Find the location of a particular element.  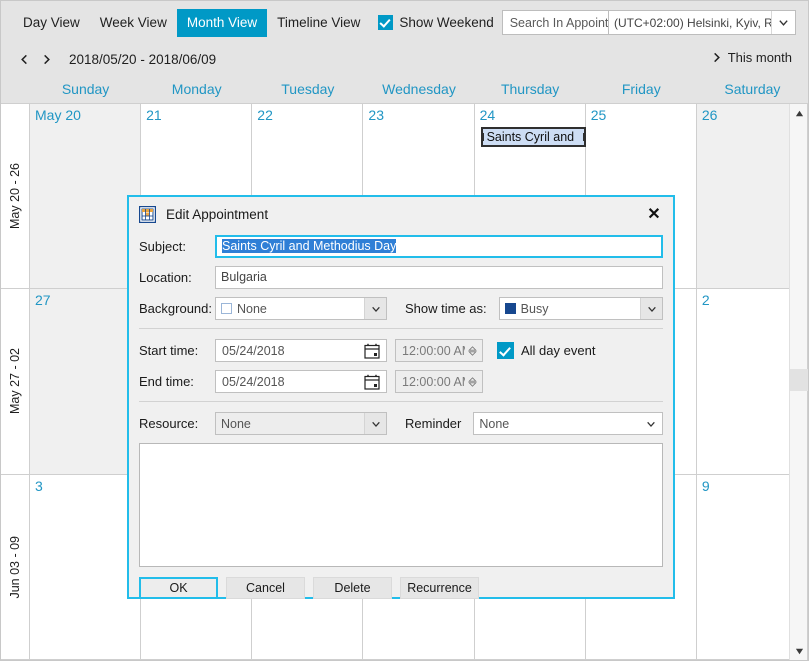

recurrence-button: Recurrence is located at coordinates (439, 588).